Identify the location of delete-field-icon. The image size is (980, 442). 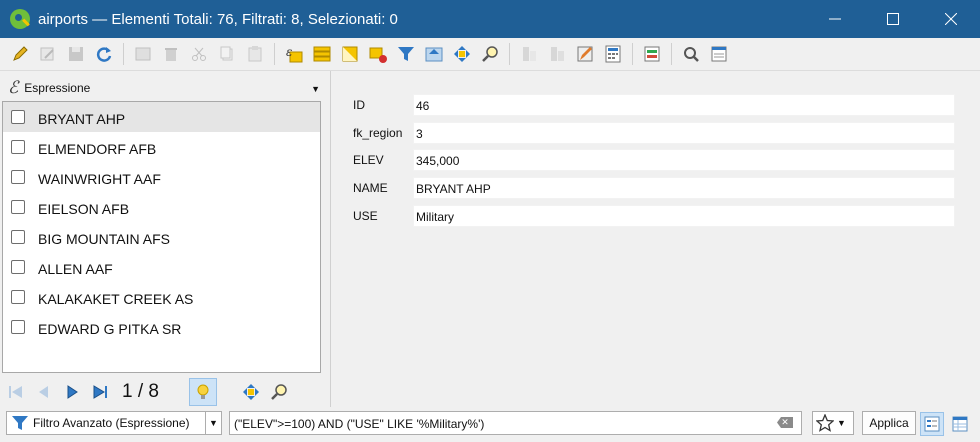
(557, 54).